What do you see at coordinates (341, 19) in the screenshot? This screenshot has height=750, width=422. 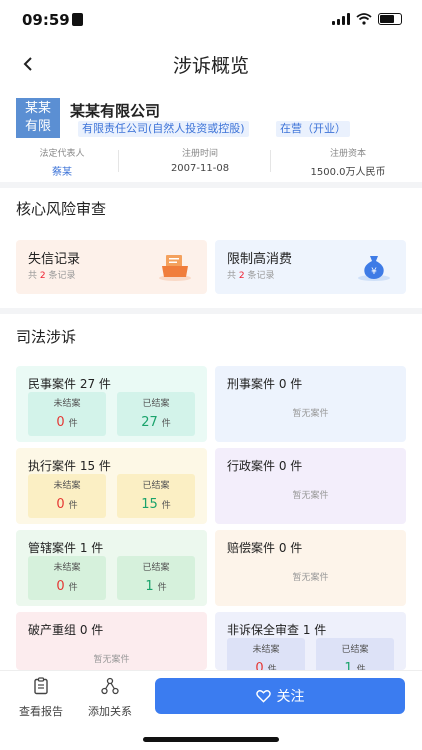 I see `signal-icon` at bounding box center [341, 19].